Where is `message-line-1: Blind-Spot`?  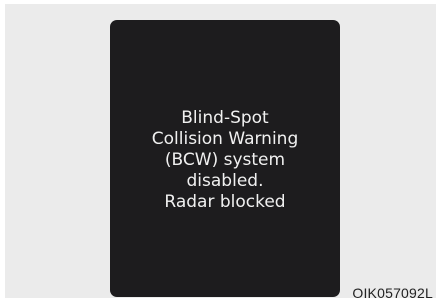 message-line-1: Blind-Spot is located at coordinates (225, 118).